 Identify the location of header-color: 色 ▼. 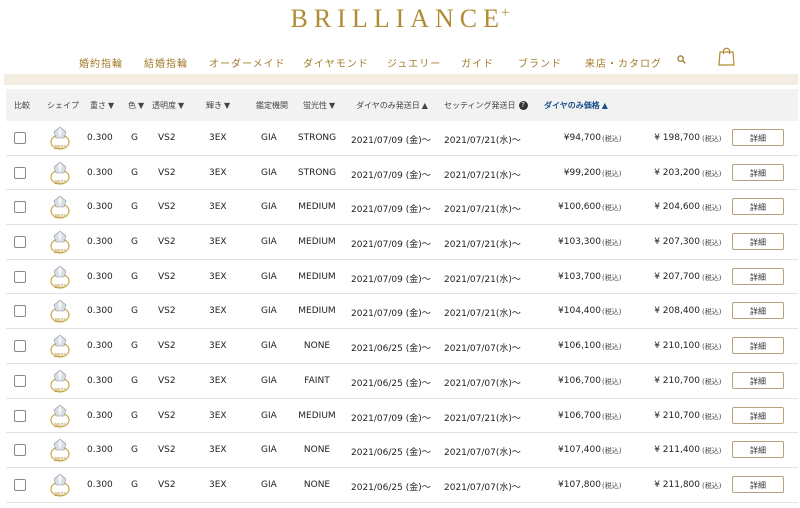
(136, 105).